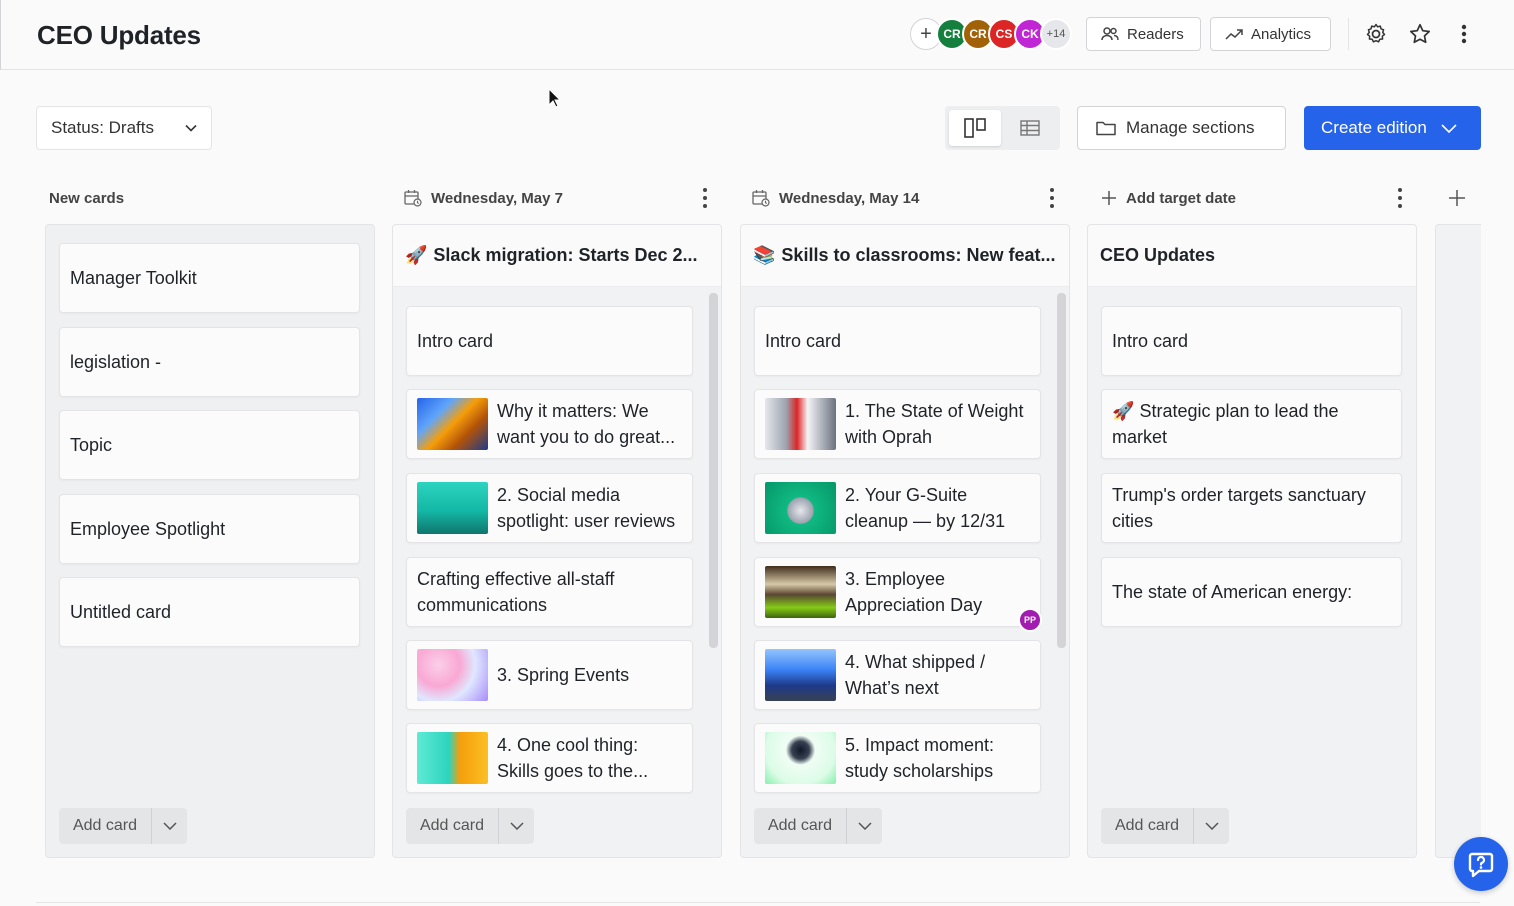  I want to click on column-header-may-14: Wednesday, May 14, so click(835, 198).